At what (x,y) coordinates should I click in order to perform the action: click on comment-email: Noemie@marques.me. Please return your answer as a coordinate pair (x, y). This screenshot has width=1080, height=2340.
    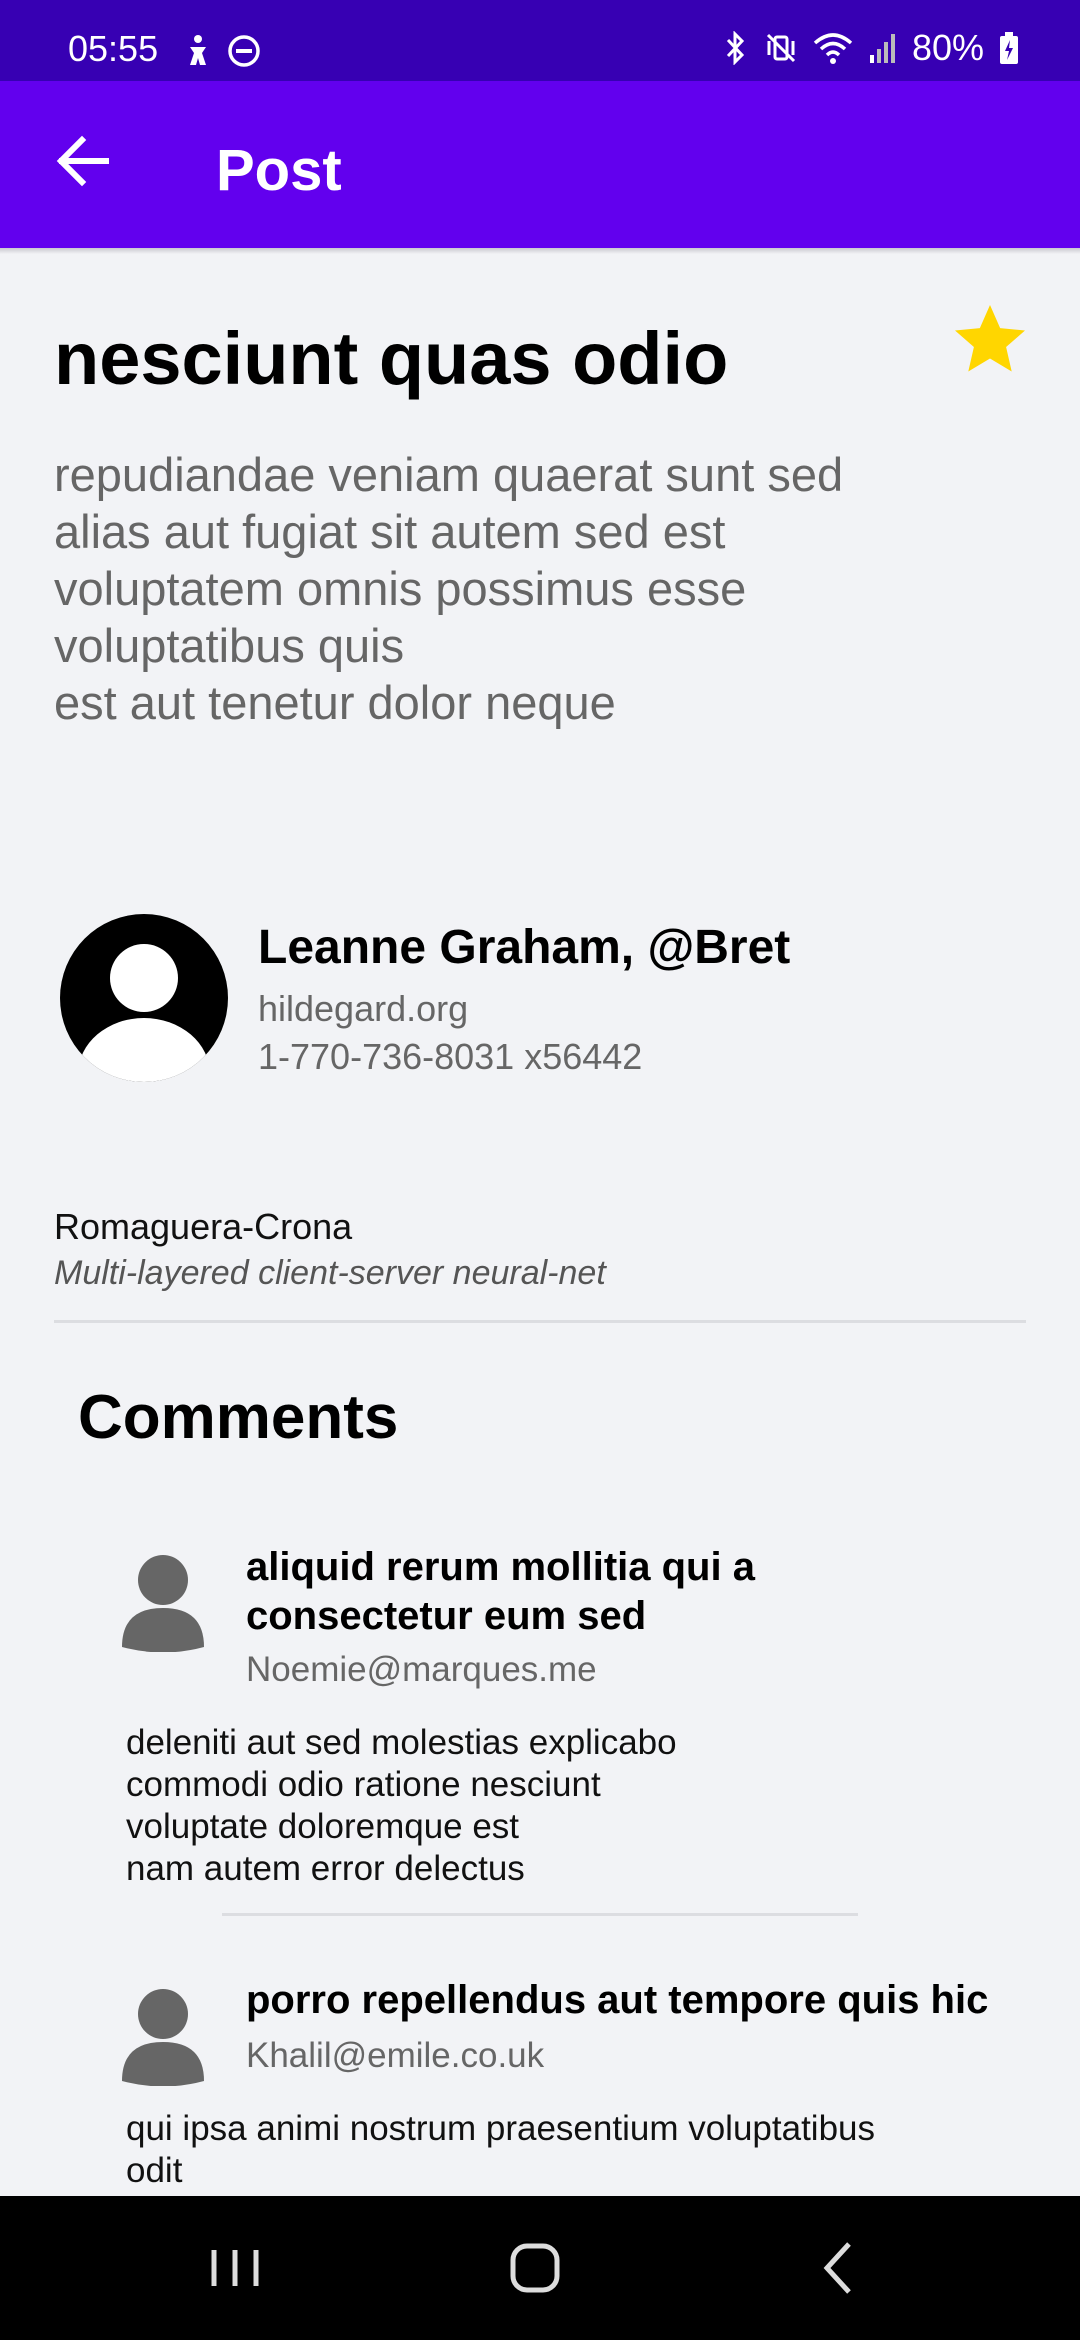
    Looking at the image, I should click on (421, 1669).